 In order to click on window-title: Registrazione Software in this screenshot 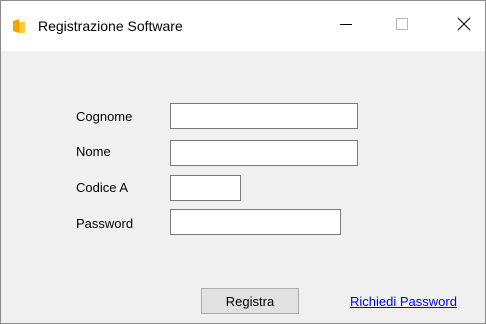, I will do `click(110, 26)`.